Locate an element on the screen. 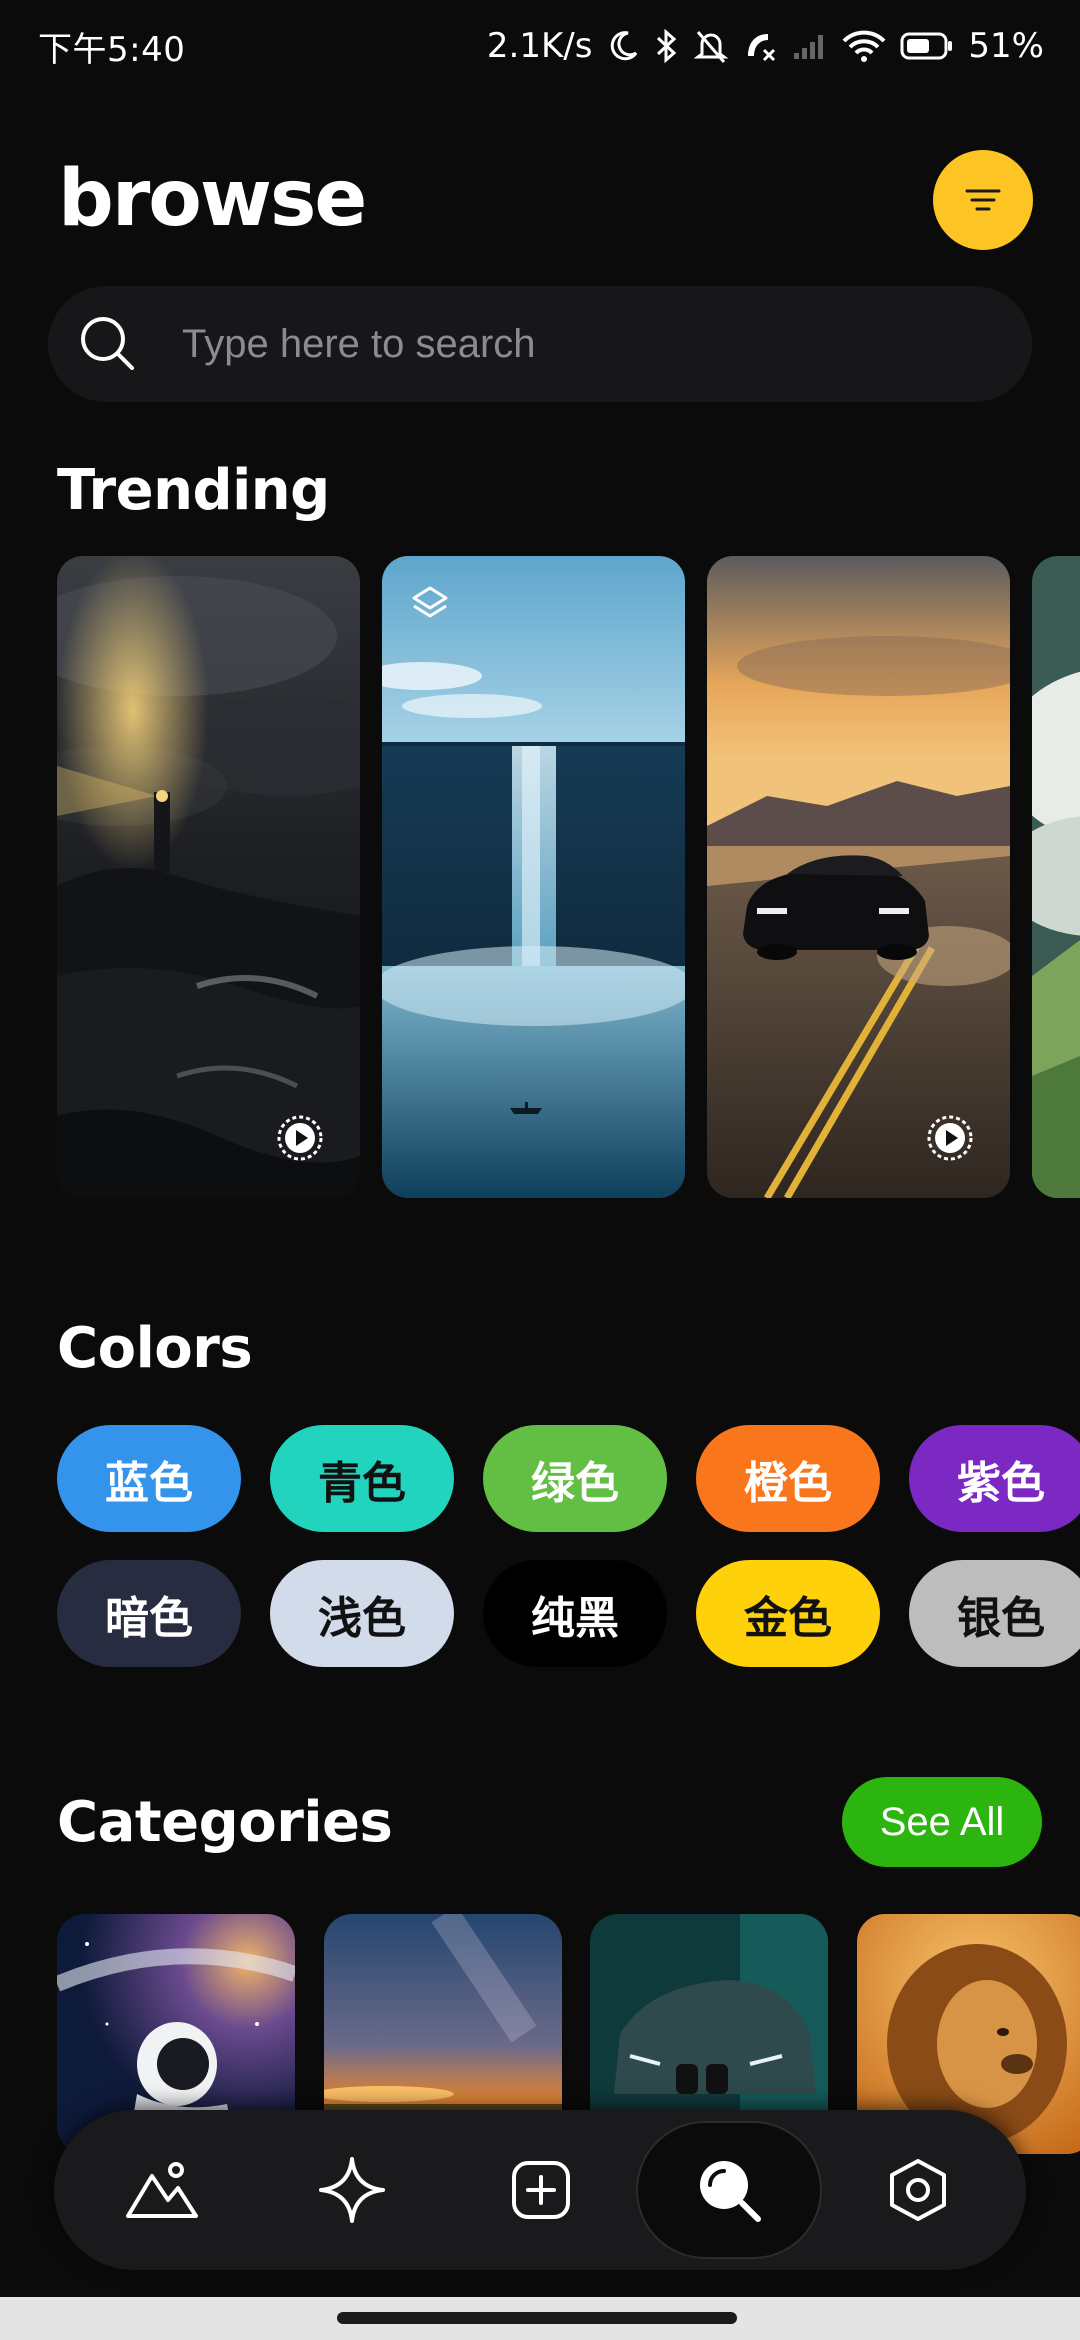 This screenshot has width=1080, height=2340. waterfall-image is located at coordinates (533, 877).